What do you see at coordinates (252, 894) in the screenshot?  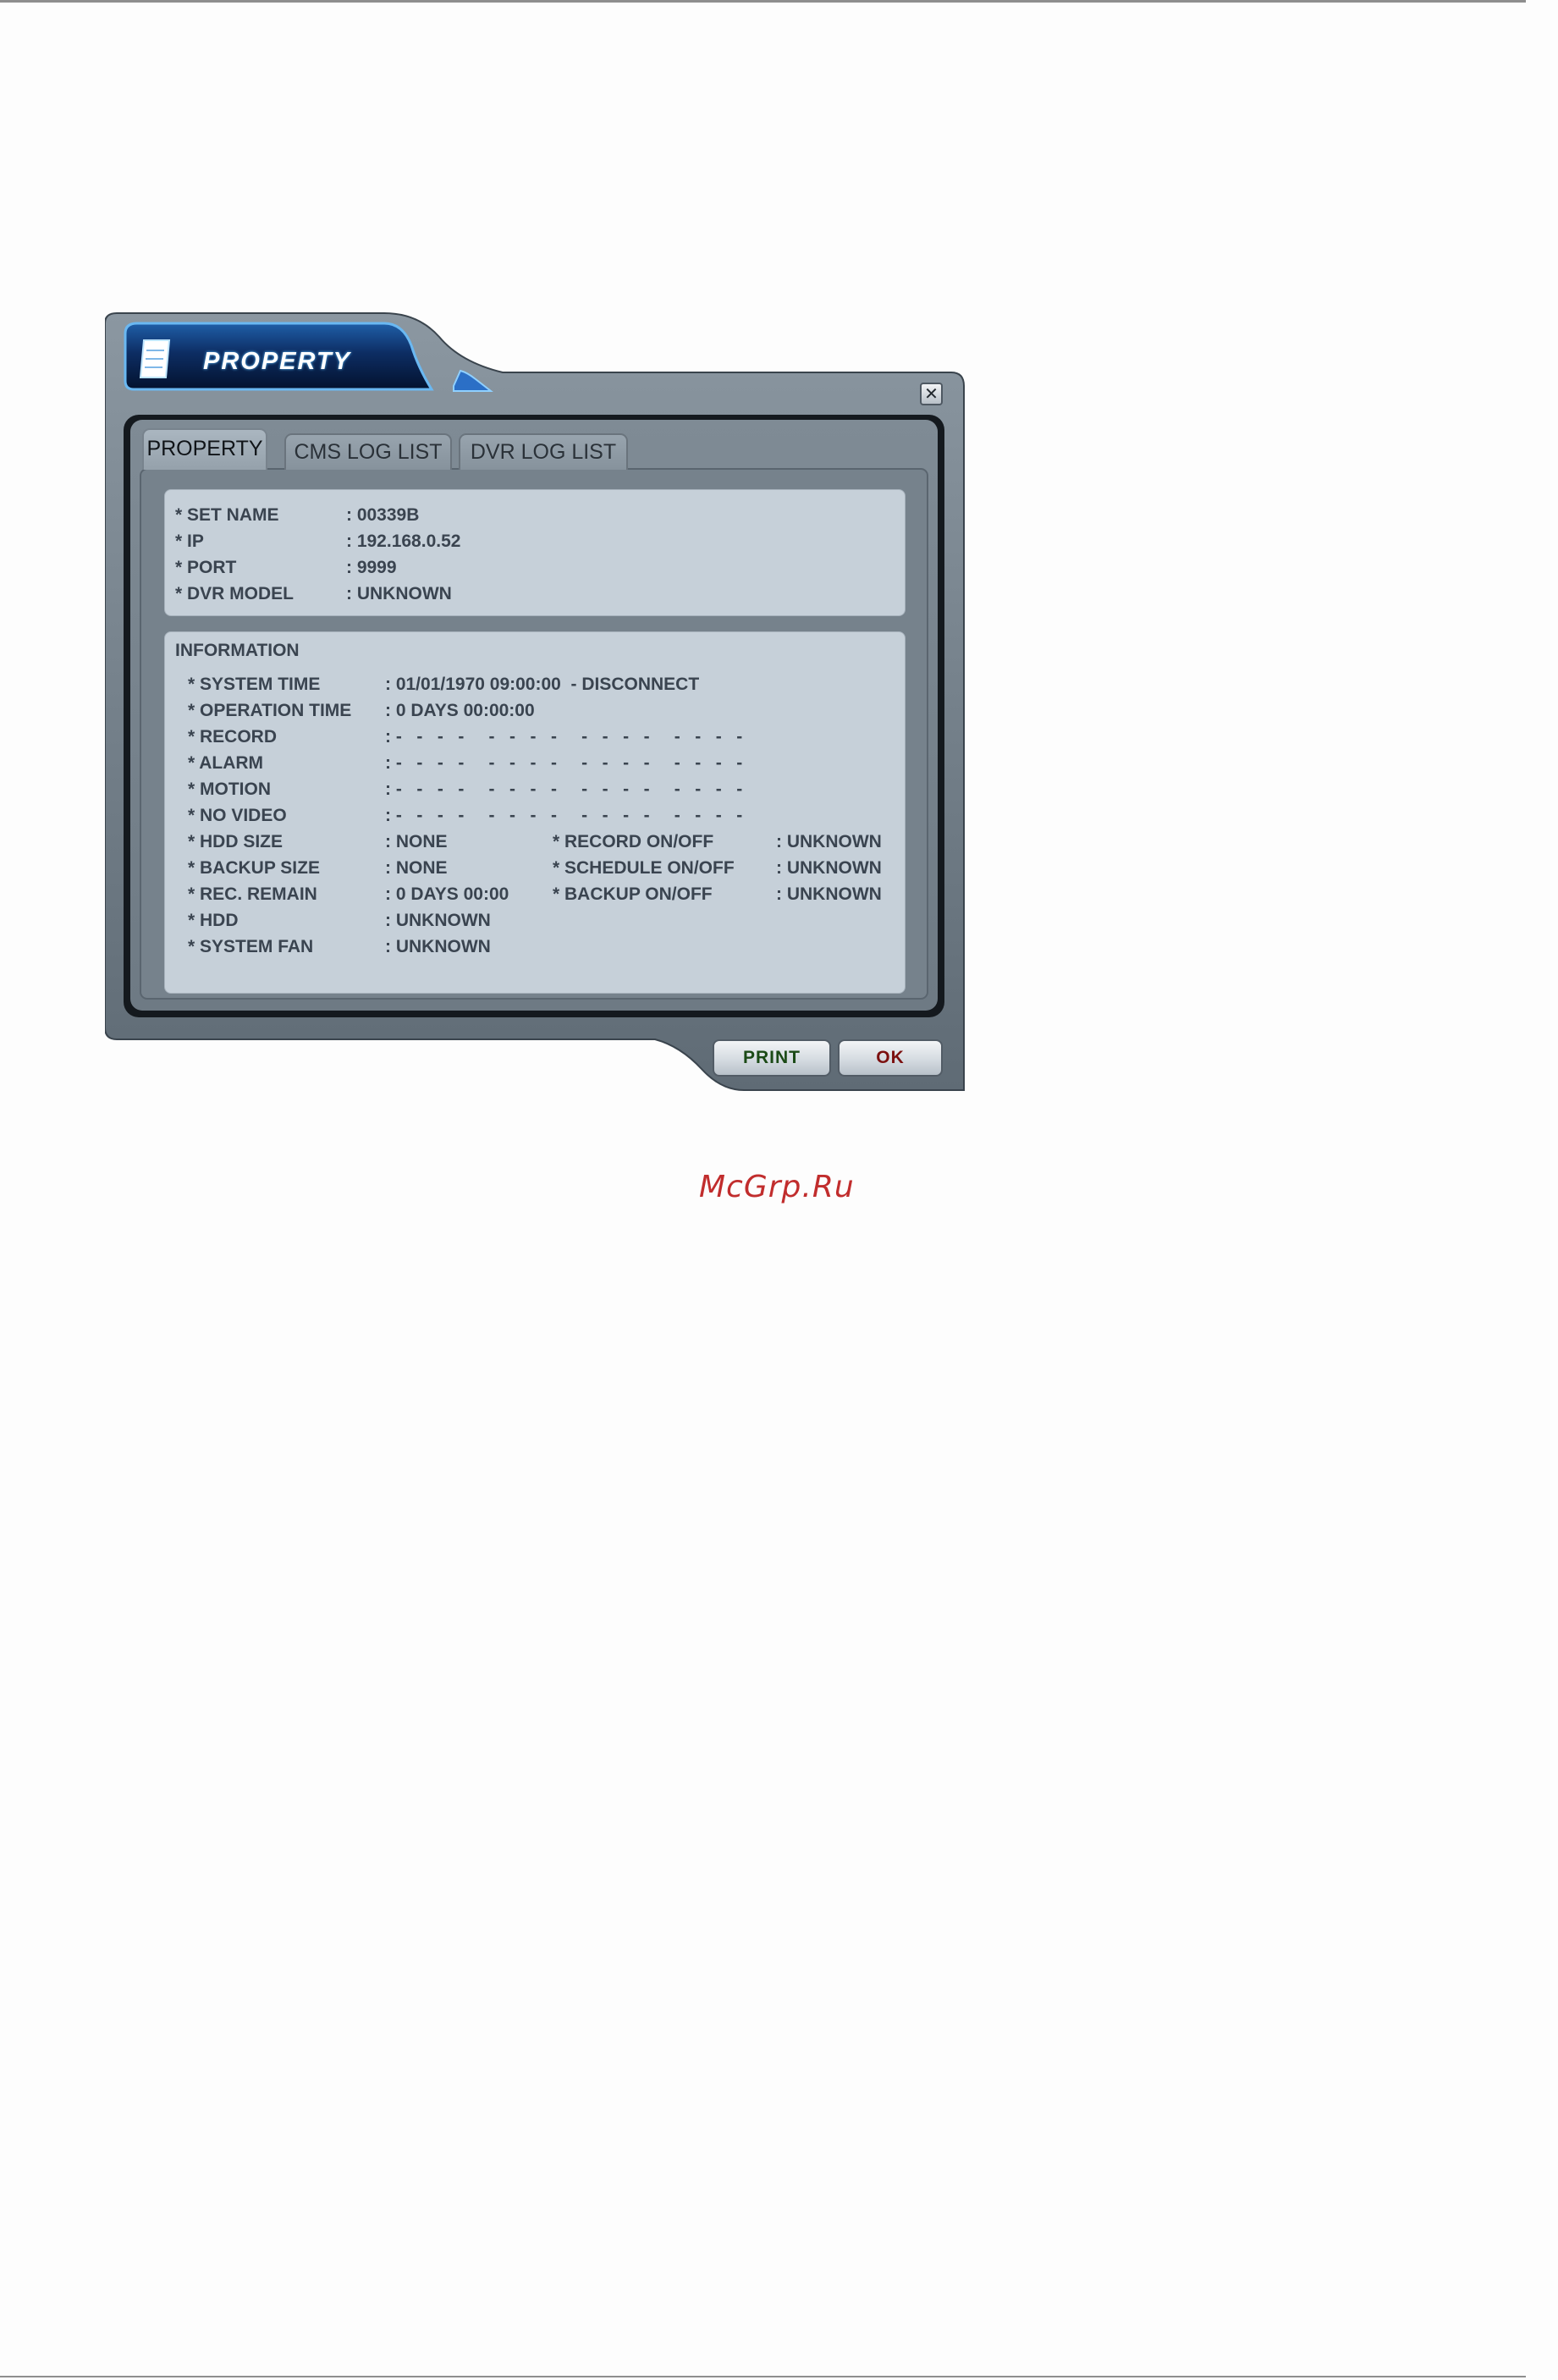 I see `rec-remain-label: * REC. REMAIN` at bounding box center [252, 894].